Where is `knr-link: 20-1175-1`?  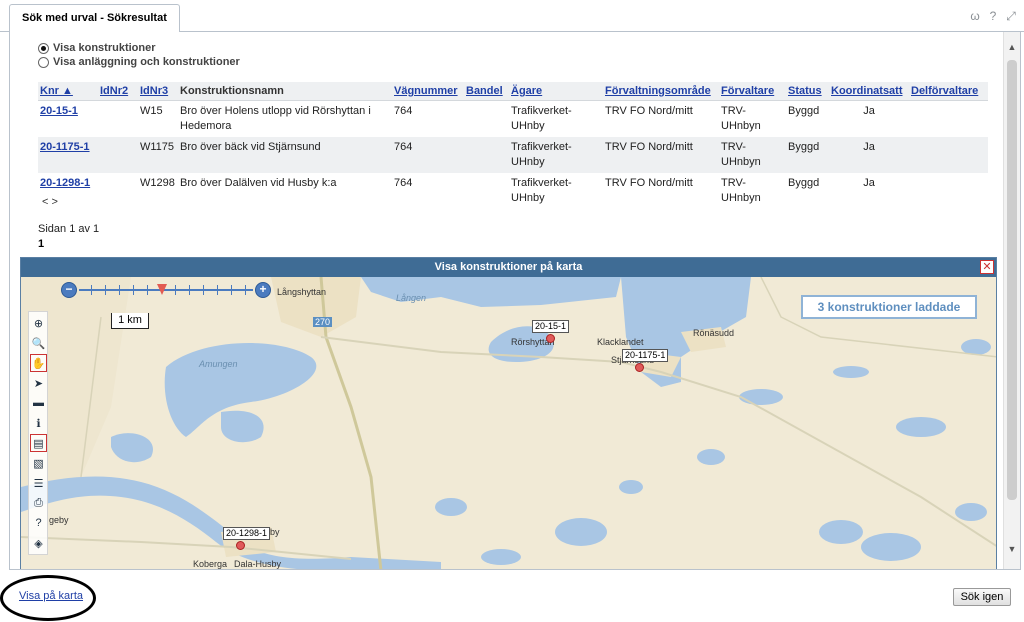
knr-link: 20-1175-1 is located at coordinates (65, 147).